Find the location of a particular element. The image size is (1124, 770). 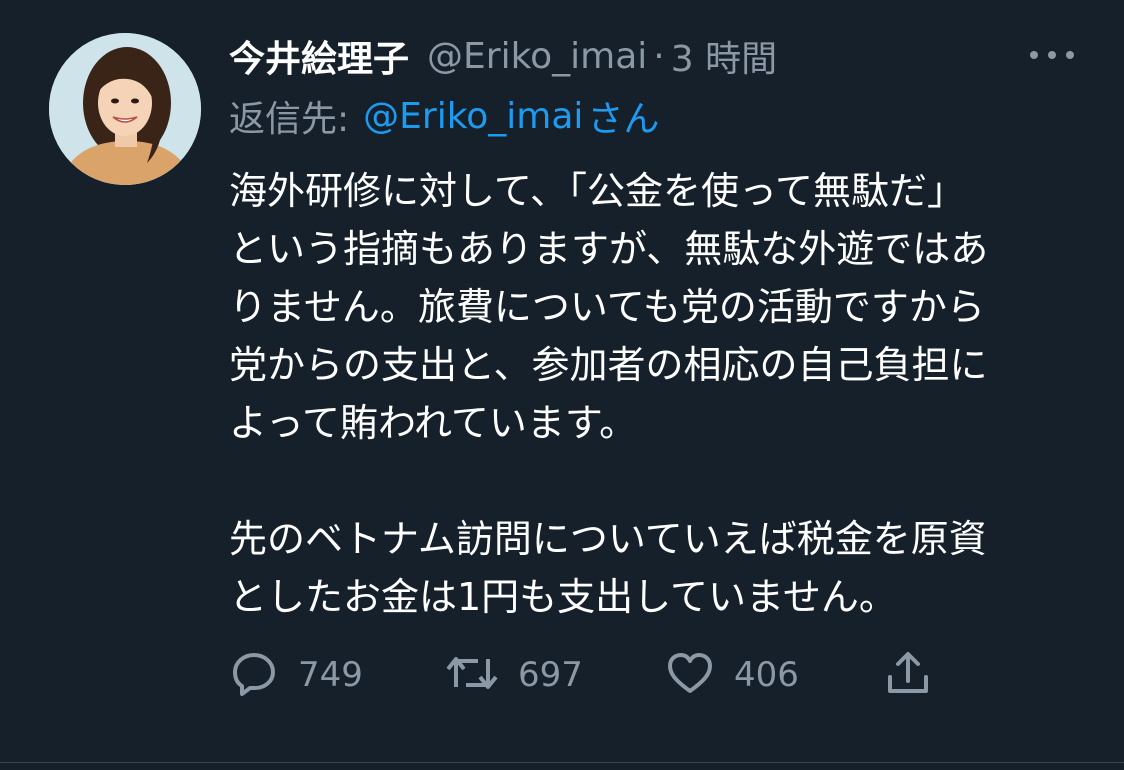

tweet-text-line: 先のベトナム訪問についていえば税金を原資 is located at coordinates (608, 539).